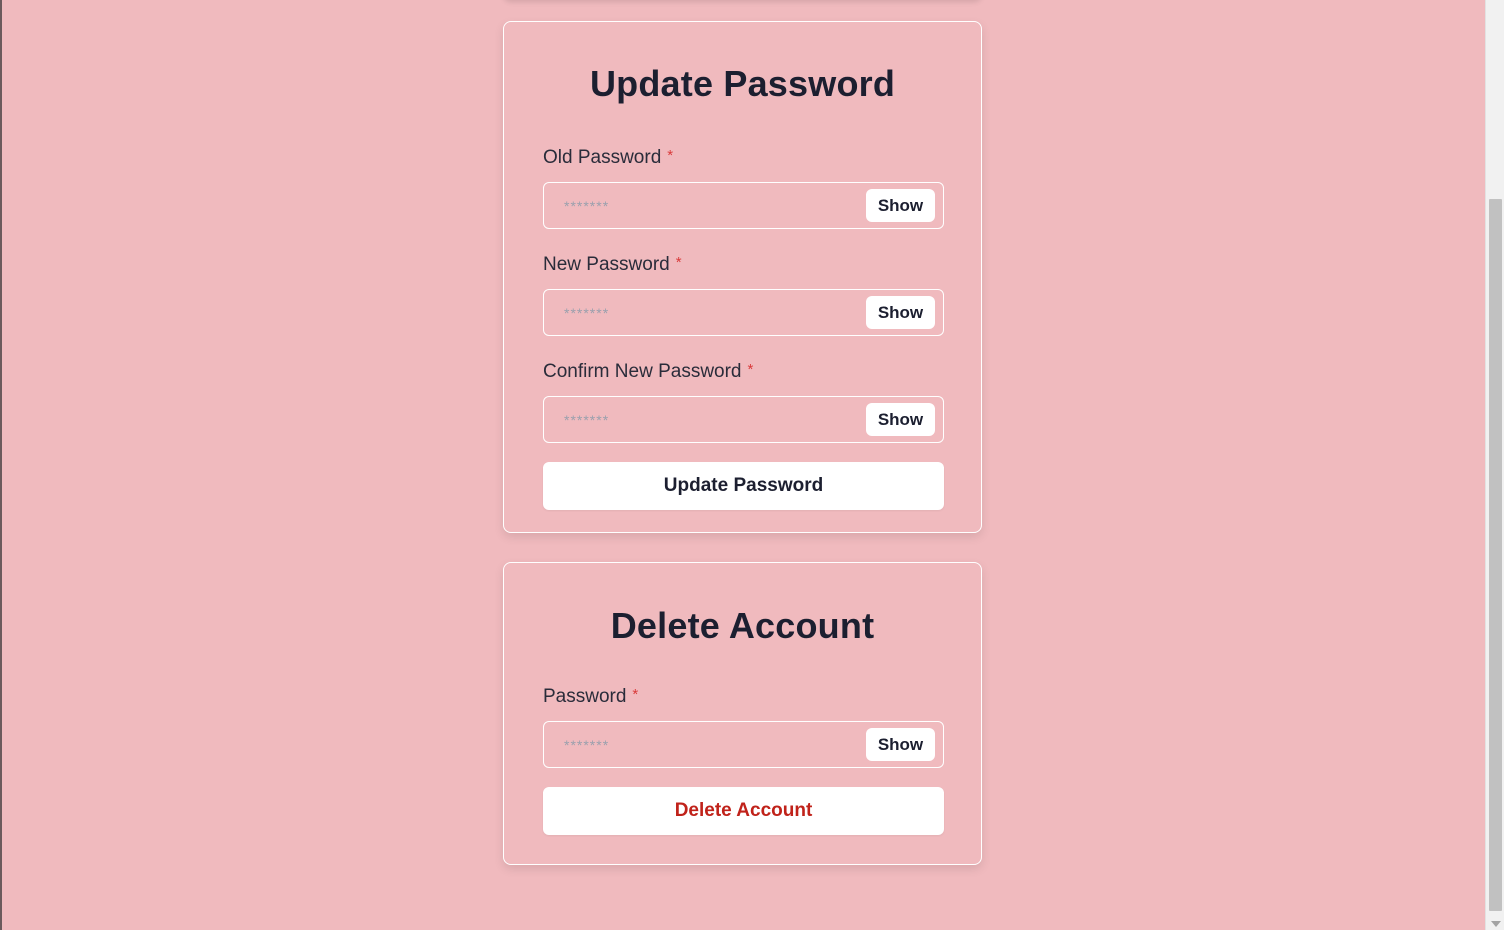 This screenshot has height=930, width=1504. I want to click on delete-password-label: Password *, so click(590, 696).